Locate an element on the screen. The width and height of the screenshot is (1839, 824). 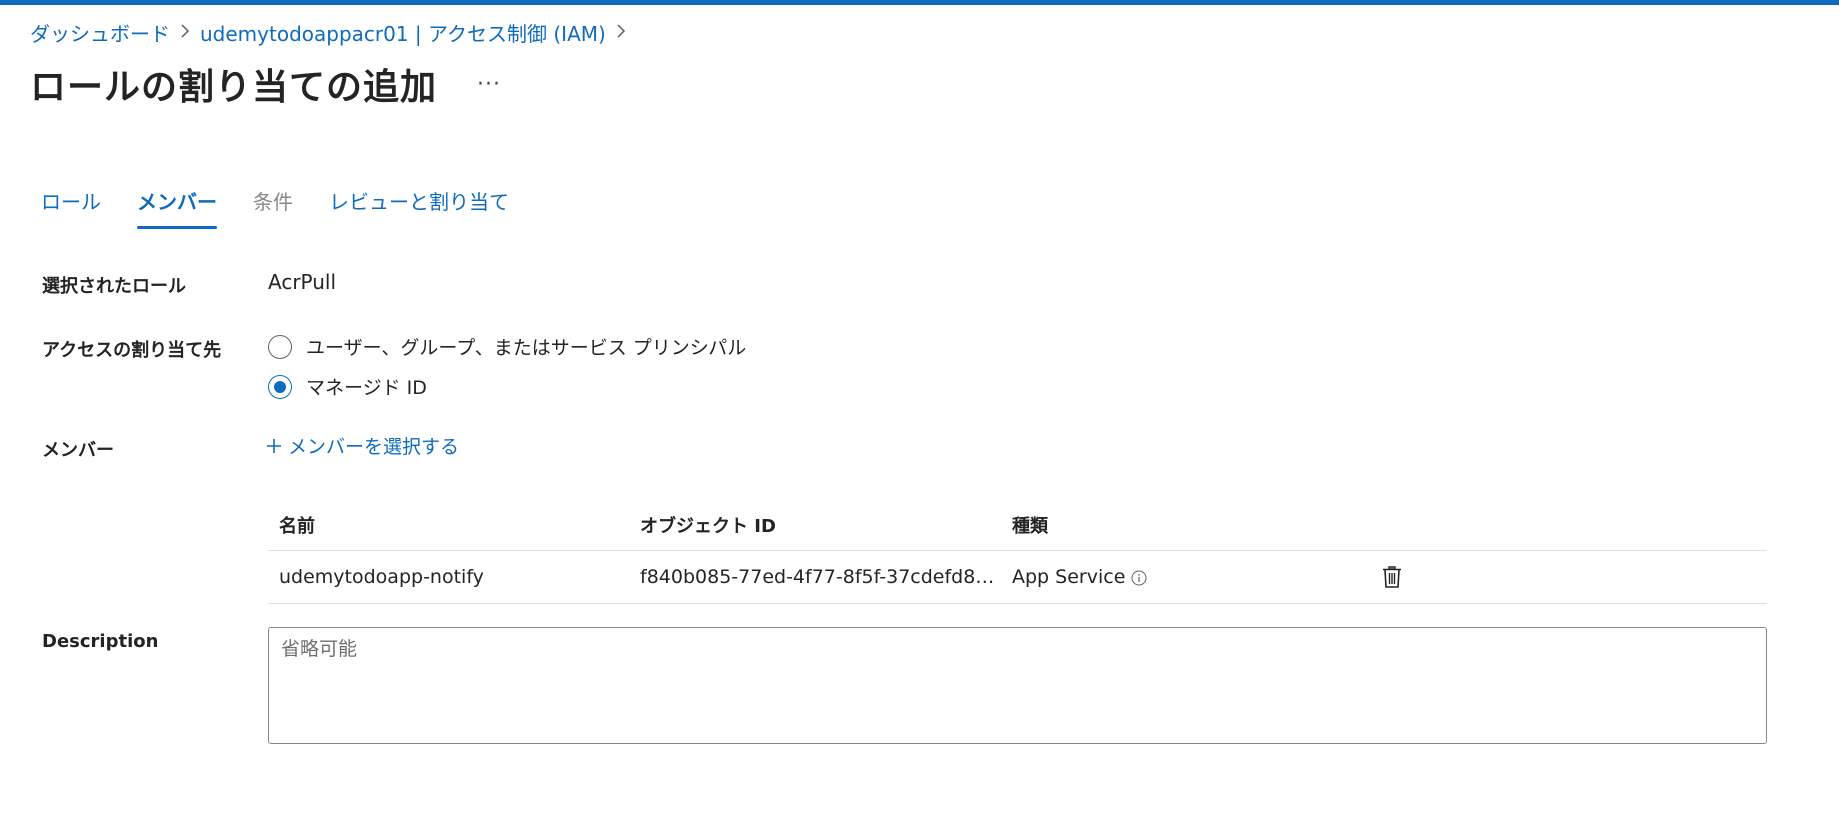
description-label: Description is located at coordinates (100, 641).